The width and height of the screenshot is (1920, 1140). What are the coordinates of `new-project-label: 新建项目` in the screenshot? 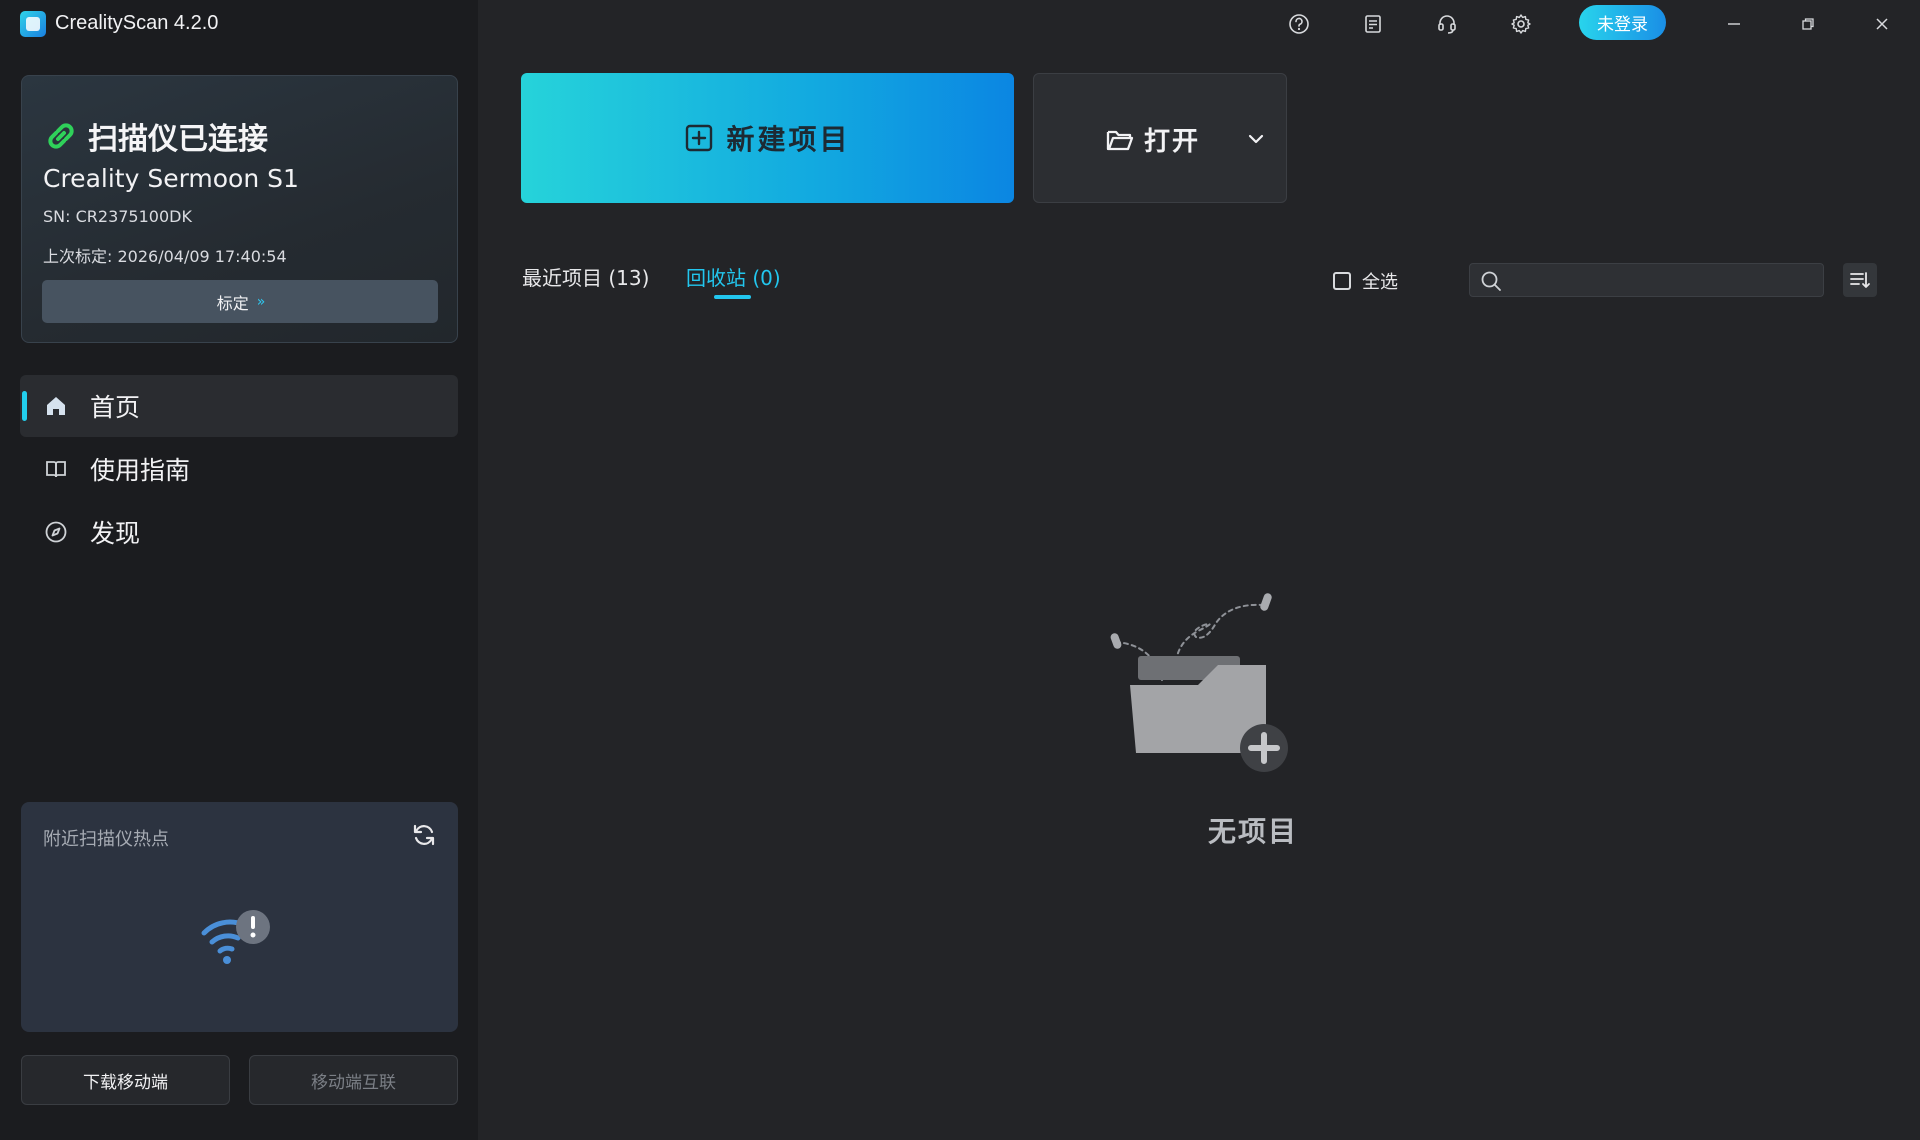 It's located at (788, 139).